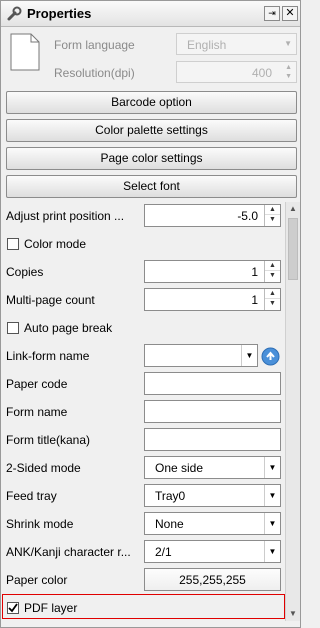 Image resolution: width=320 pixels, height=628 pixels. I want to click on form-name-label: Form name, so click(37, 412).